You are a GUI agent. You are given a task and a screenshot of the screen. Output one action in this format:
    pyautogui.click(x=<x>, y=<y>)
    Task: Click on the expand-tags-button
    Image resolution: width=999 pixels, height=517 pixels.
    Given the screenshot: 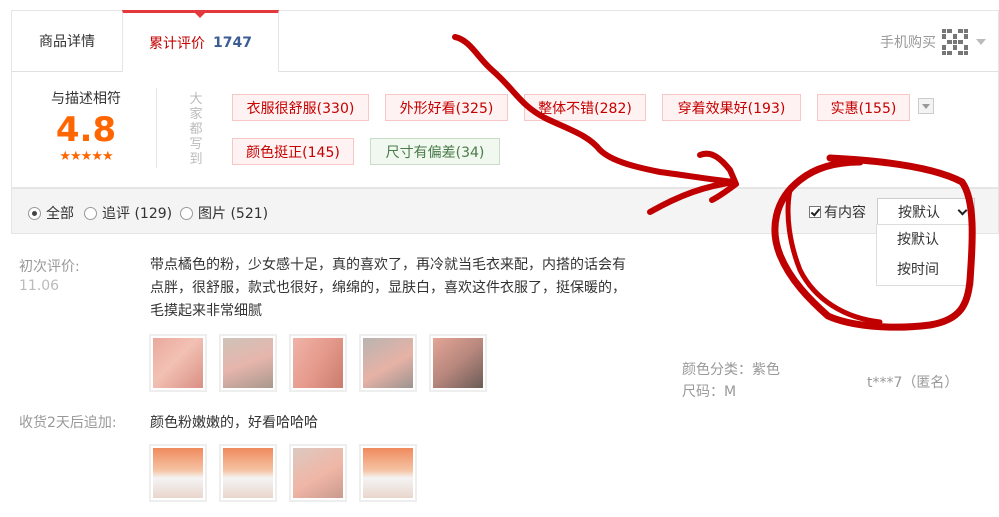 What is the action you would take?
    pyautogui.click(x=926, y=106)
    